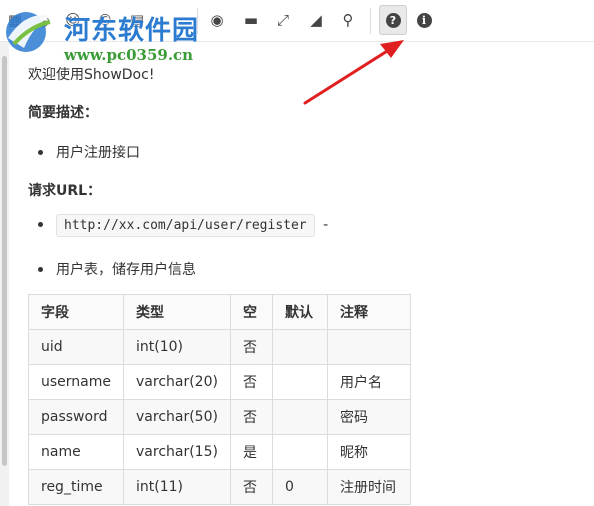 This screenshot has height=506, width=594. What do you see at coordinates (177, 487) in the screenshot?
I see `cell-type: int(11)` at bounding box center [177, 487].